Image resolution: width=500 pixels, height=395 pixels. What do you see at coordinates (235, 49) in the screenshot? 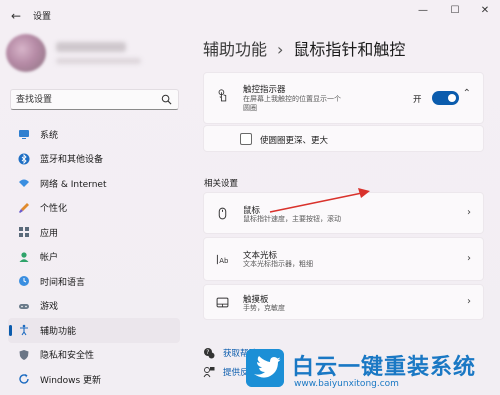
I see `breadcrumb-parent: 辅助功能` at bounding box center [235, 49].